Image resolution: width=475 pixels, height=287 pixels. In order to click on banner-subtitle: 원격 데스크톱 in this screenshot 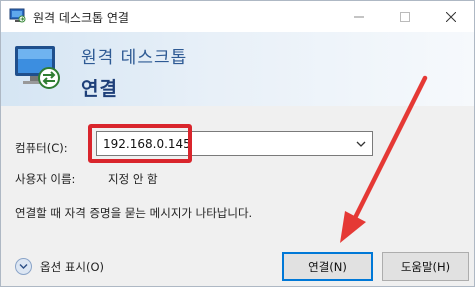, I will do `click(134, 58)`.